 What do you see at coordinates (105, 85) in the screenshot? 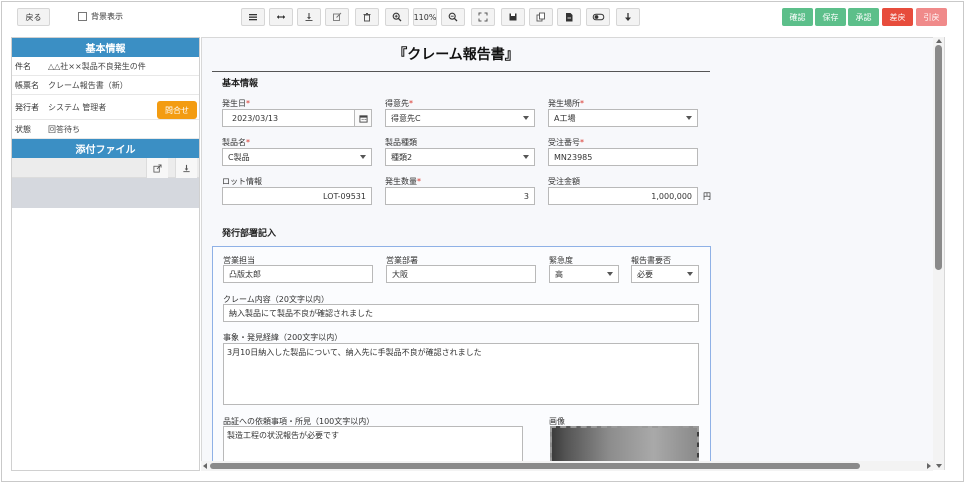
I see `info-row-form-name: 帳票名 クレーム報告書（新）` at bounding box center [105, 85].